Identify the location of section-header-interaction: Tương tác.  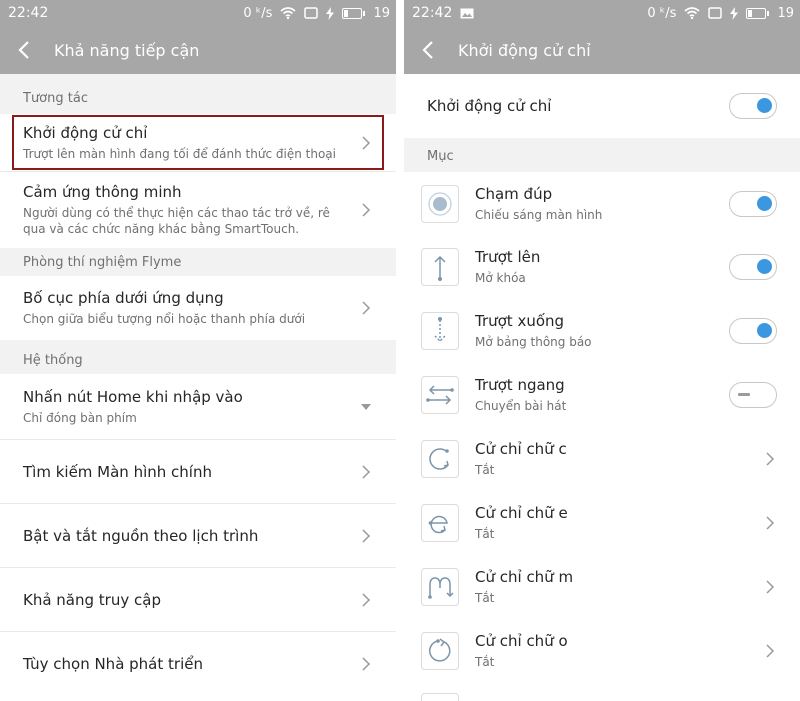
(198, 94).